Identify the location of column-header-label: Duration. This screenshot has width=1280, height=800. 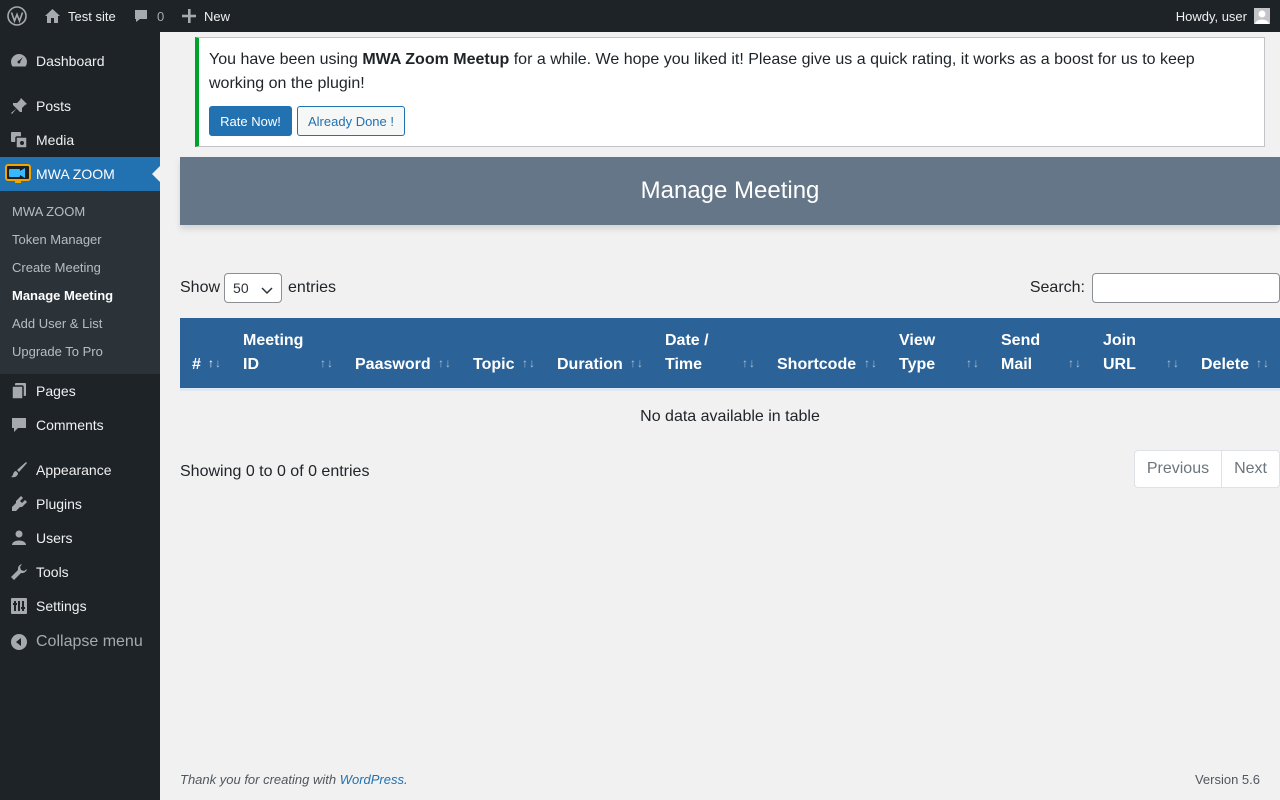
(590, 364).